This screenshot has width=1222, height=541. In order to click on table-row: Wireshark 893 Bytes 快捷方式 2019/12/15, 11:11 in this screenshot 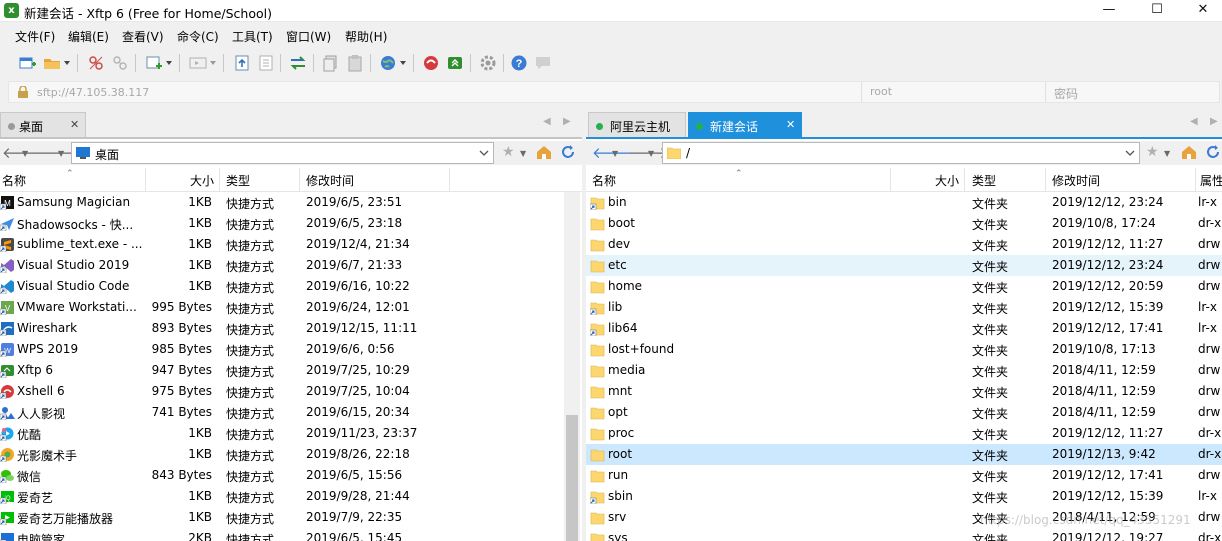, I will do `click(291, 328)`.